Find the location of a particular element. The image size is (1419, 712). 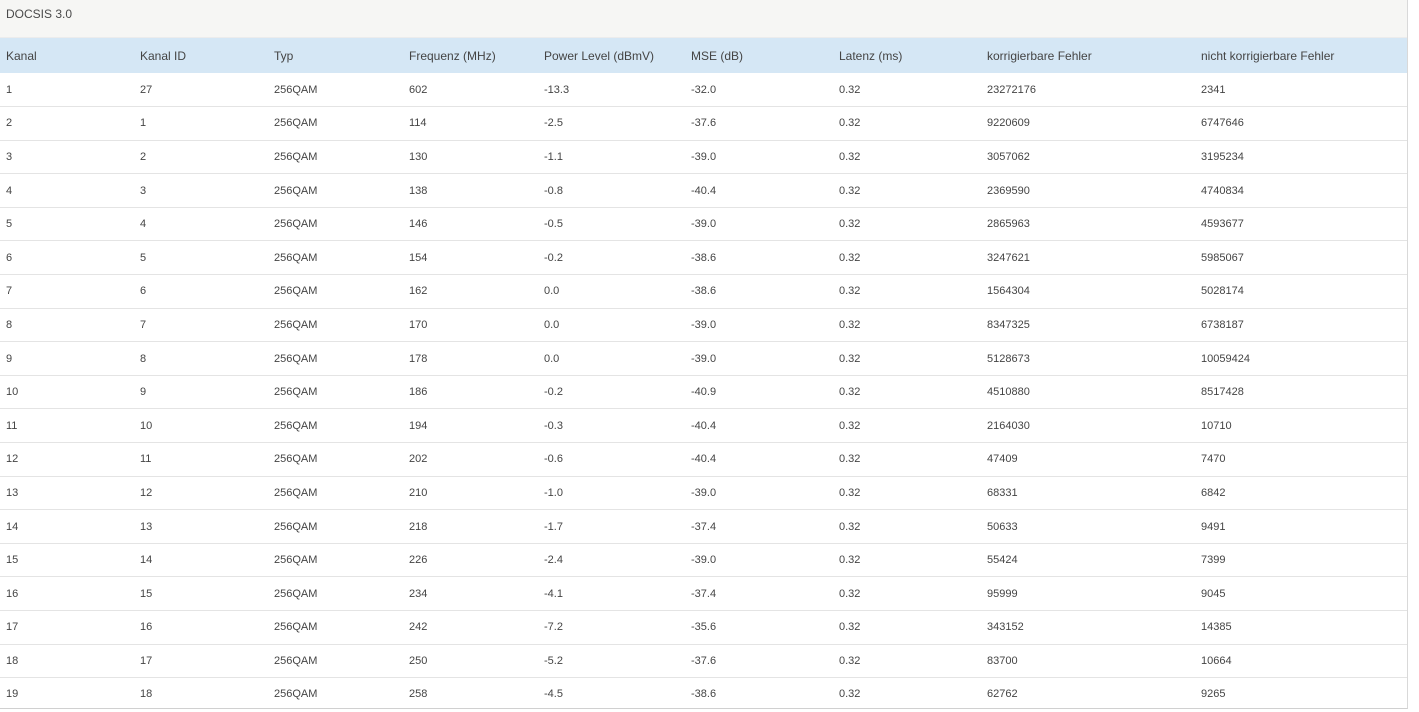

cell-mse: -32.0 is located at coordinates (704, 89).